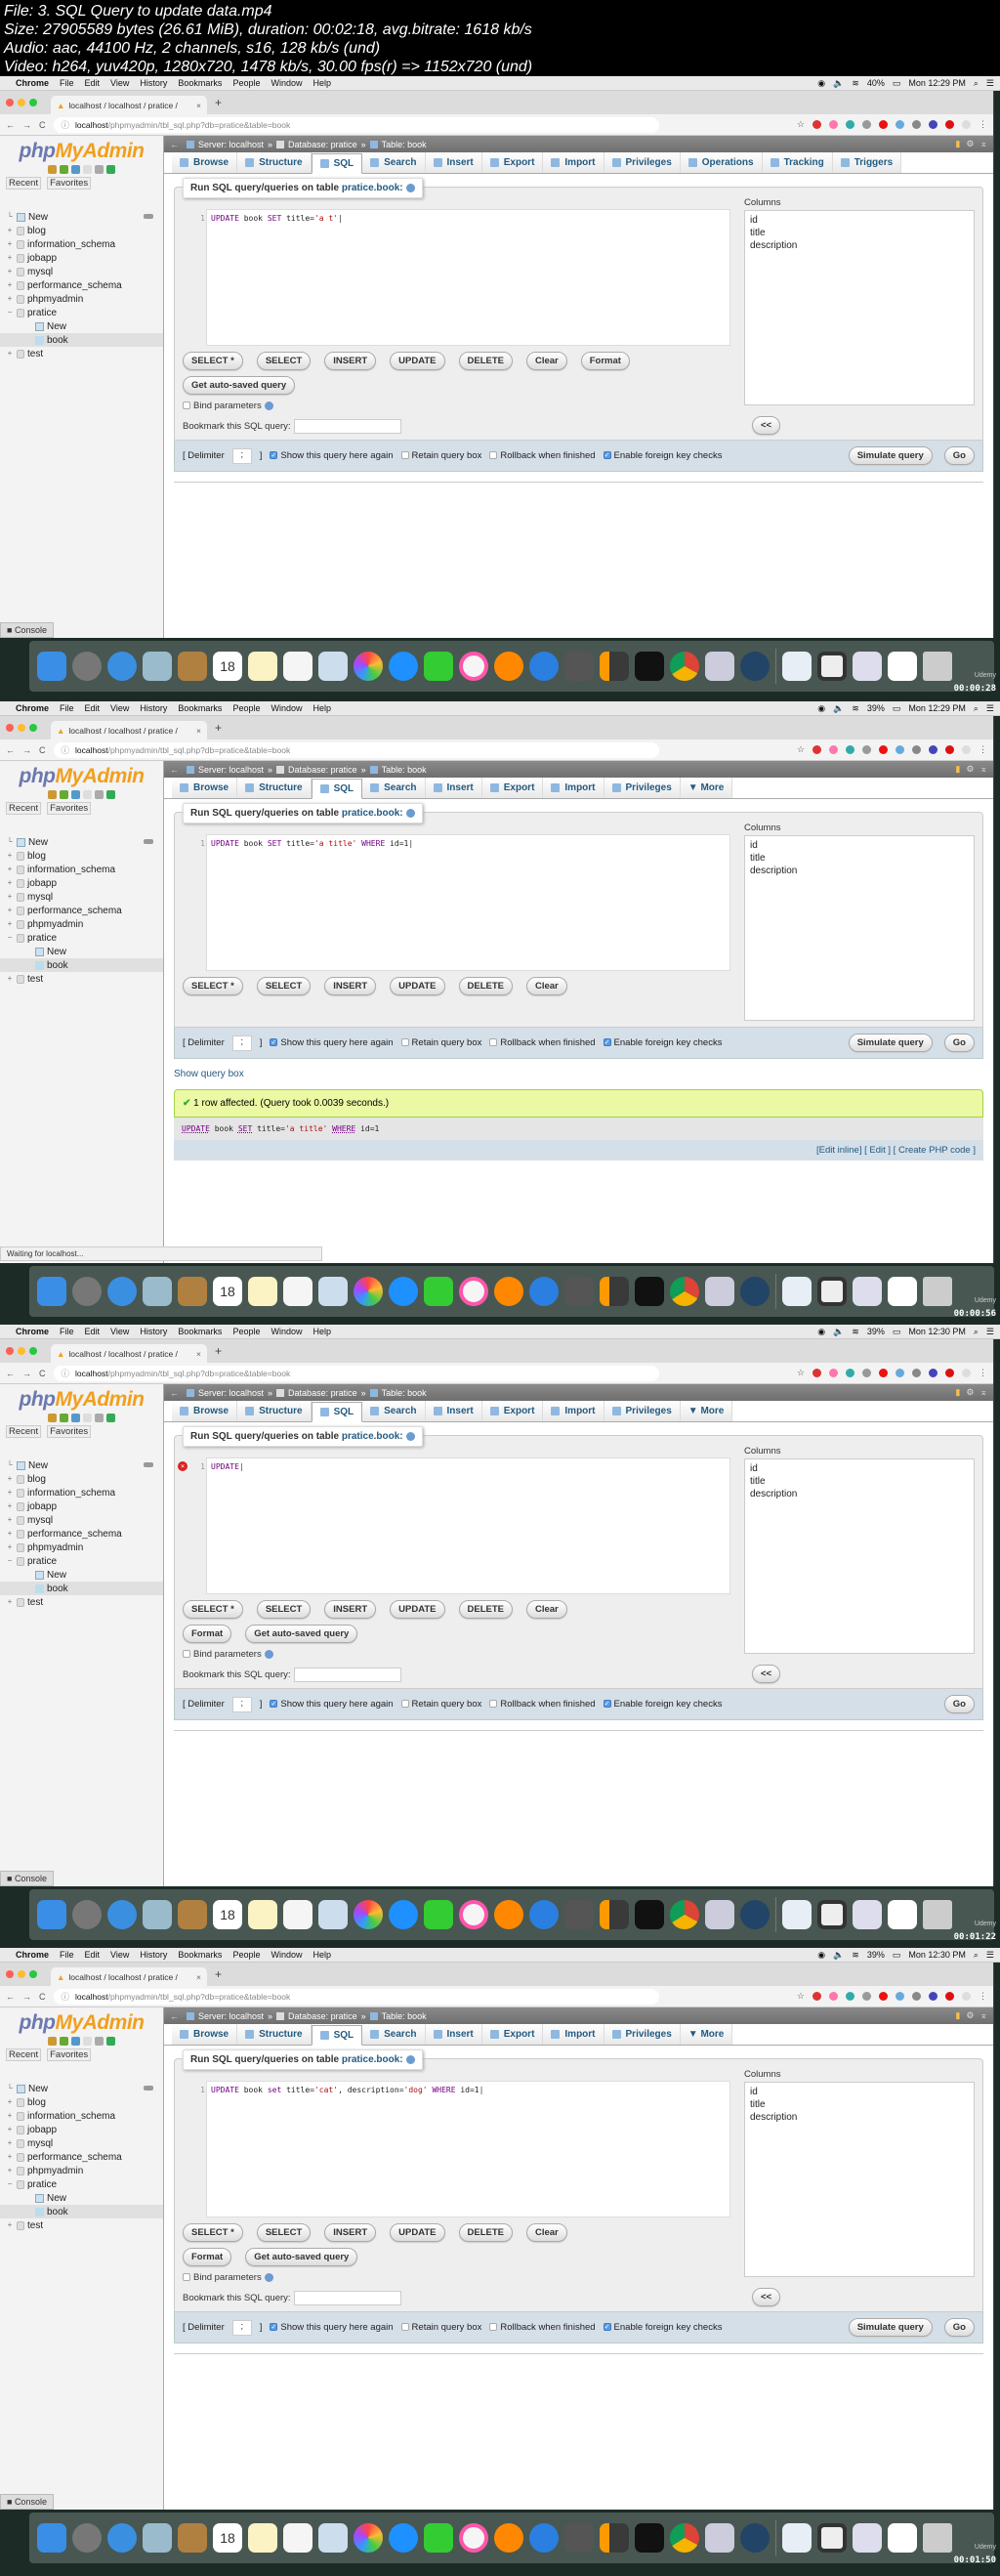  Describe the element at coordinates (474, 1291) in the screenshot. I see `itunes-icon` at that location.